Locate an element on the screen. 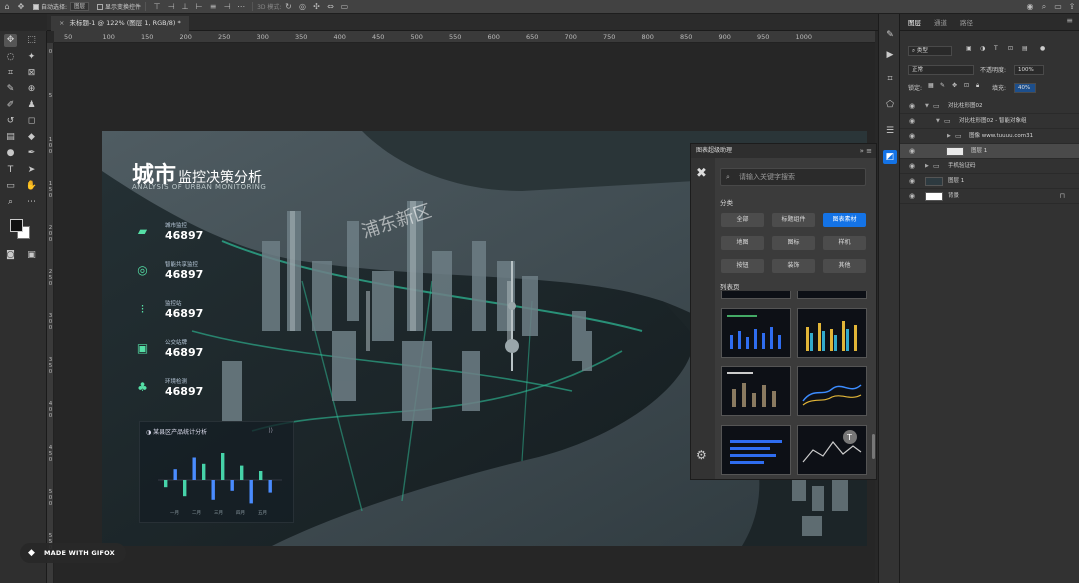 This screenshot has width=1079, height=583. category-button-button: 按钮 is located at coordinates (742, 266).